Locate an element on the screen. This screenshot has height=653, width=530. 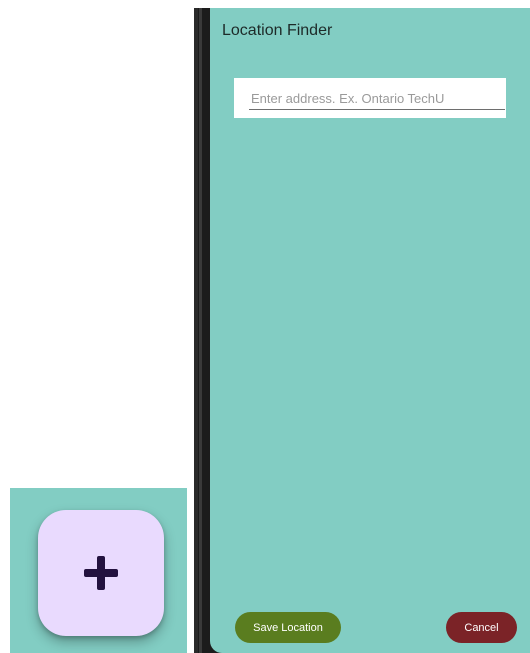
address-card is located at coordinates (370, 98).